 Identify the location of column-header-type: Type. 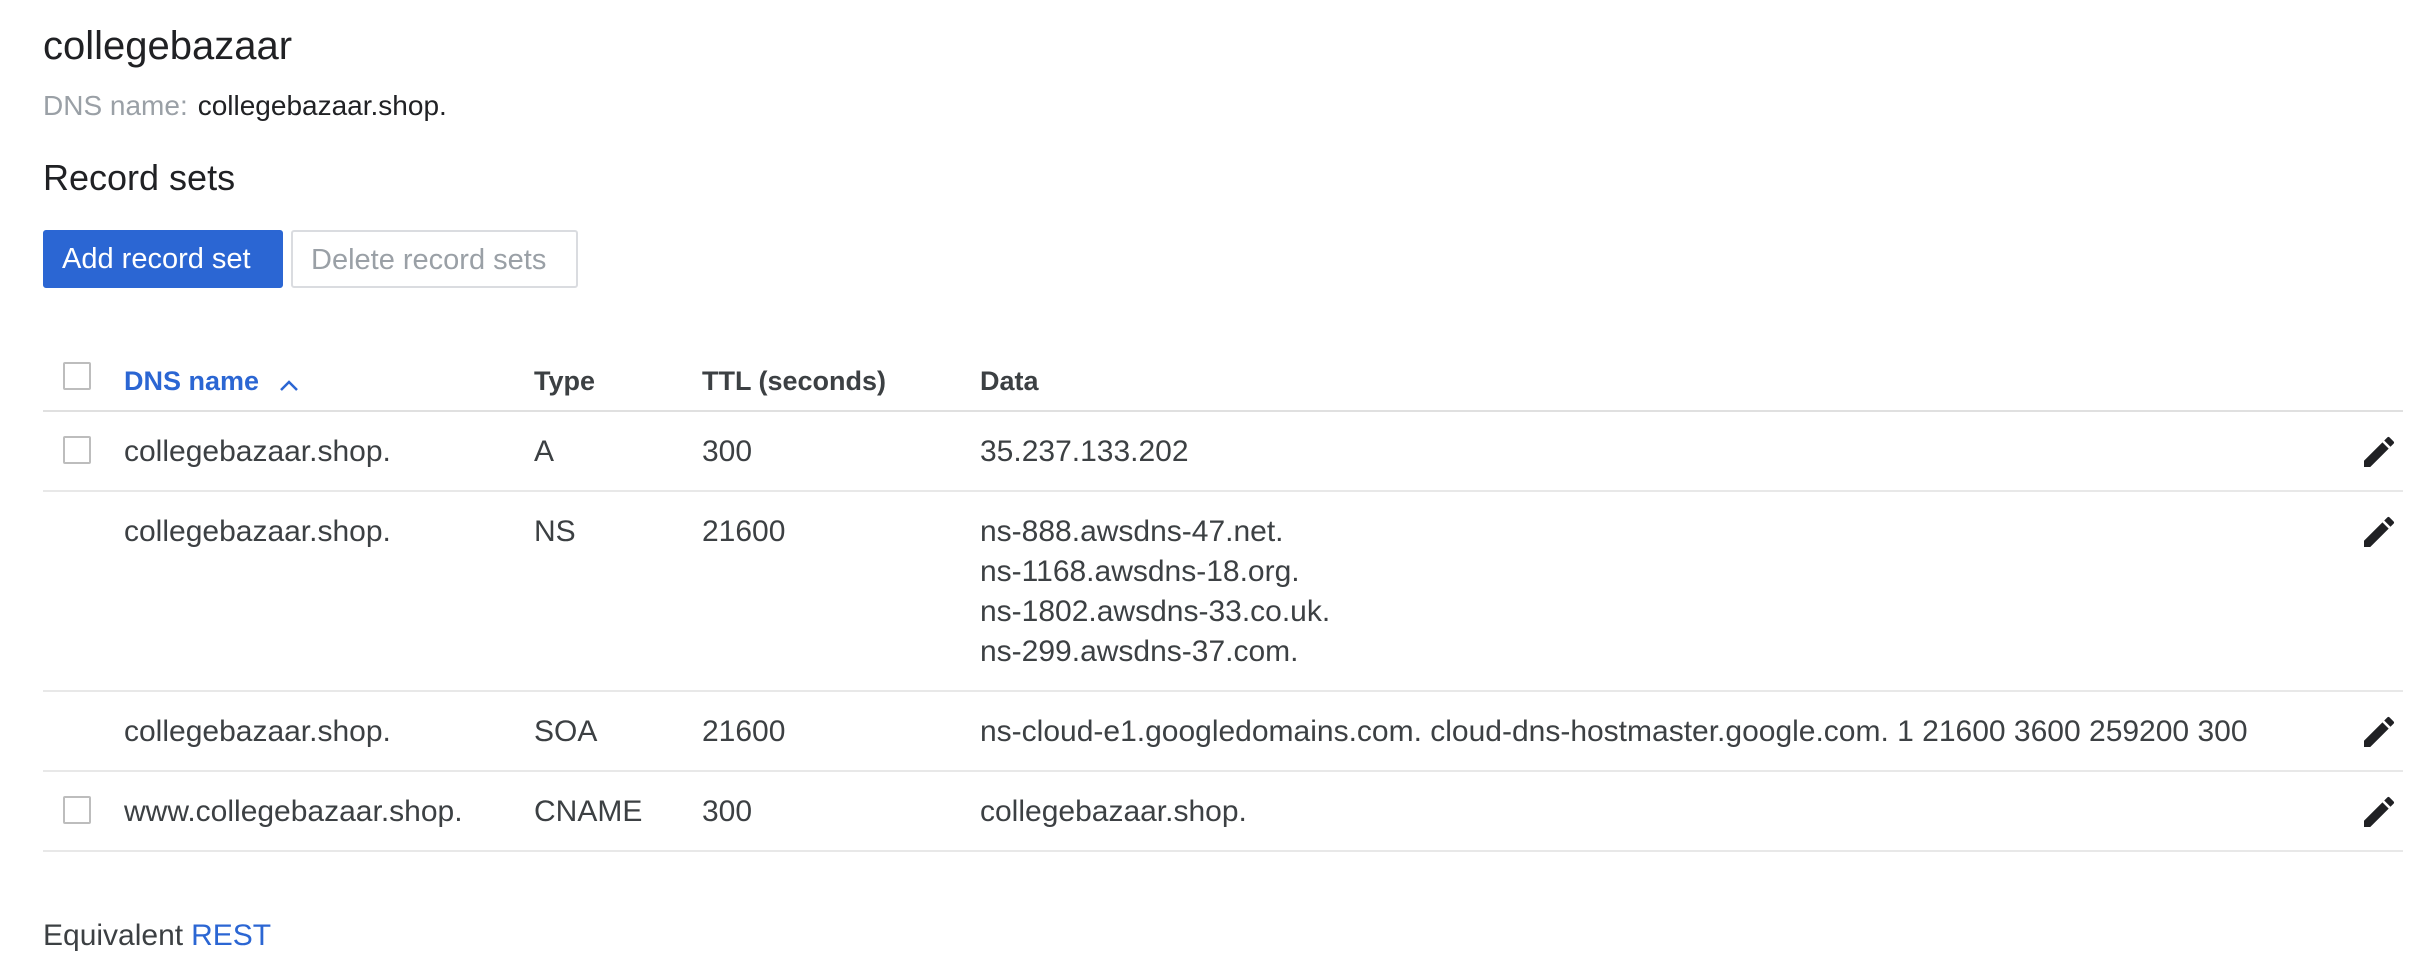
(564, 381).